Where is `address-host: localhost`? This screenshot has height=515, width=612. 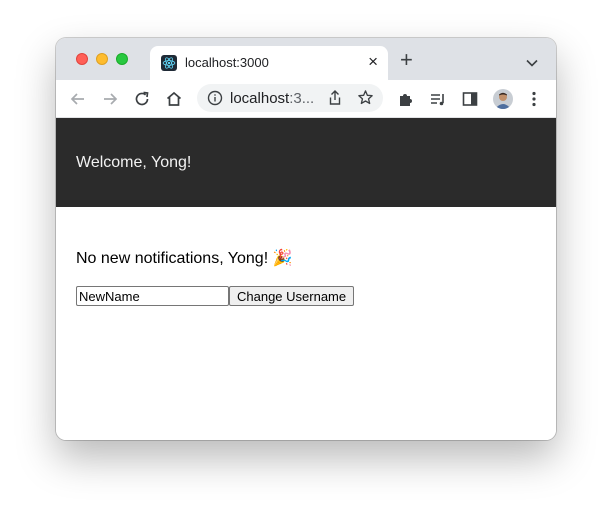
address-host: localhost is located at coordinates (260, 98).